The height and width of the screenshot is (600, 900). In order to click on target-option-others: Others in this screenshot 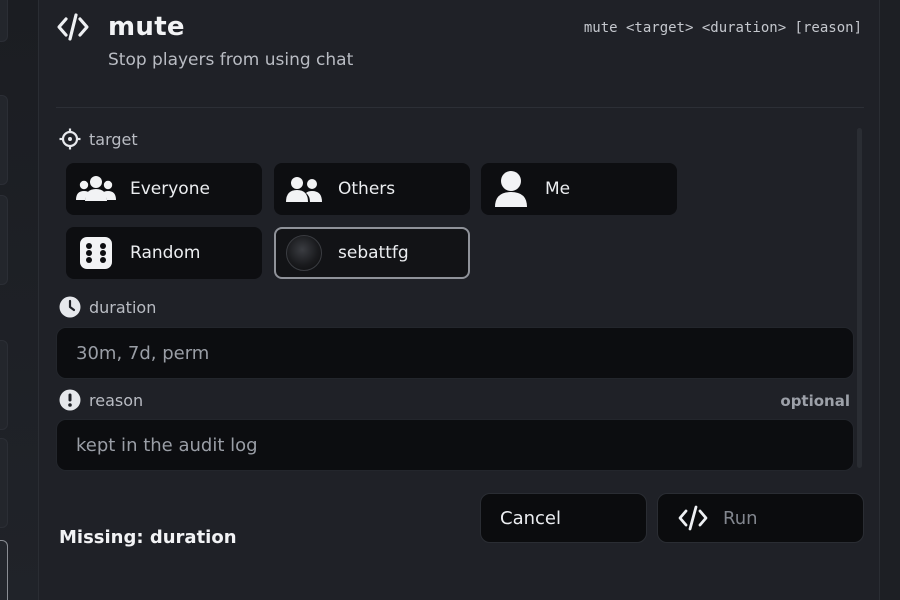, I will do `click(372, 189)`.